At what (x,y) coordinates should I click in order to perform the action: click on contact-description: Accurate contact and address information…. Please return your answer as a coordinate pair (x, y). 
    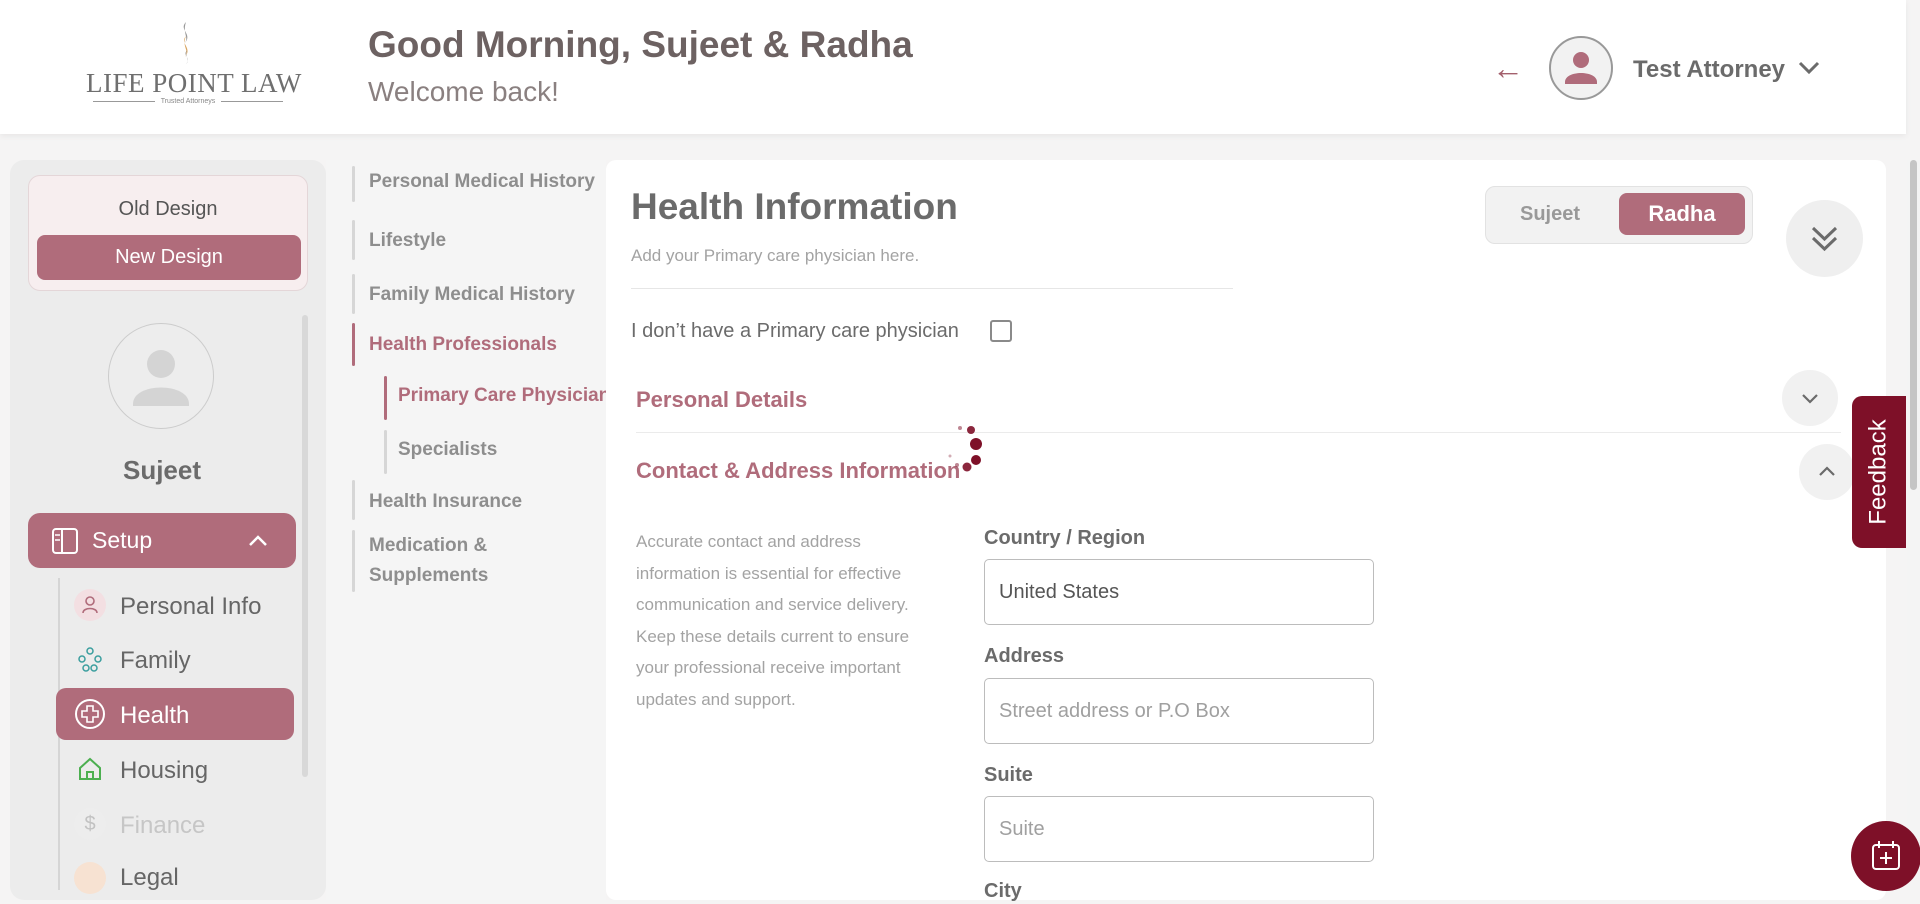
    Looking at the image, I should click on (773, 620).